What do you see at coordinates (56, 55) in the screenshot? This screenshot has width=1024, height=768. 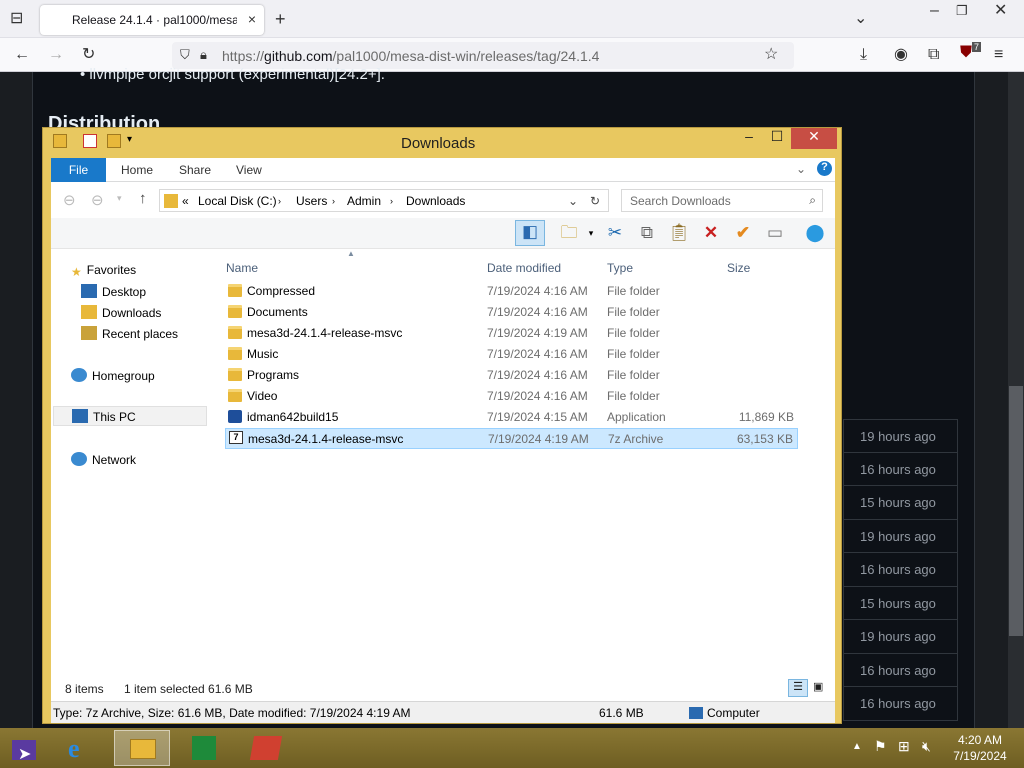 I see `forward-icon: →` at bounding box center [56, 55].